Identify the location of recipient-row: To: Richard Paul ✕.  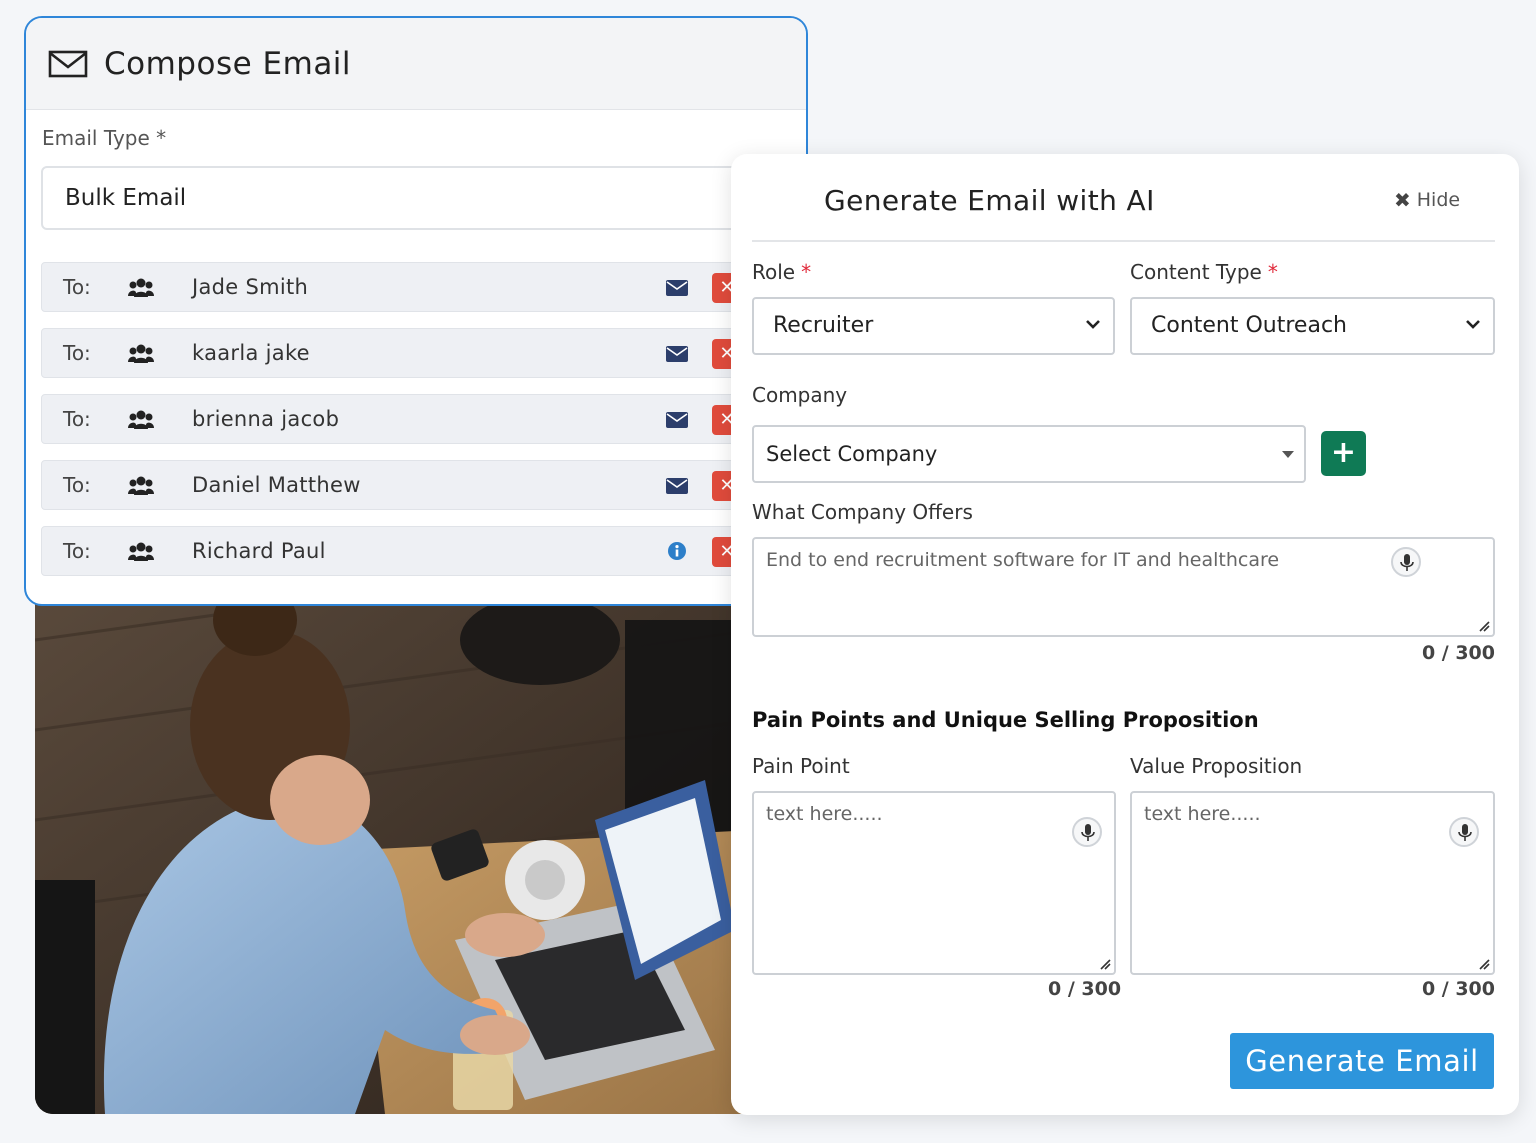
(421, 551).